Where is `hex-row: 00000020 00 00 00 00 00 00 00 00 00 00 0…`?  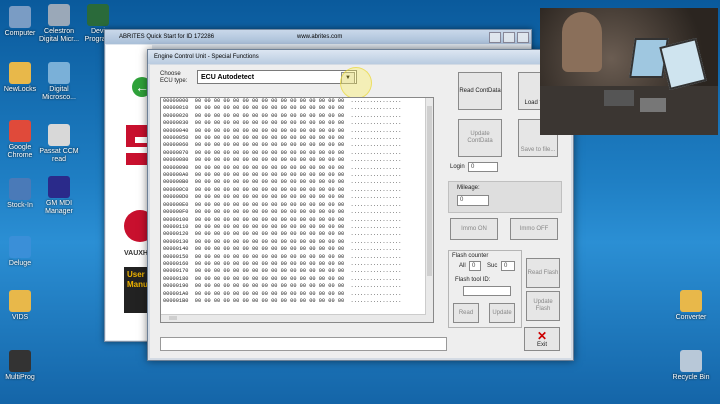
hex-row: 00000020 00 00 00 00 00 00 00 00 00 00 0… is located at coordinates (282, 115).